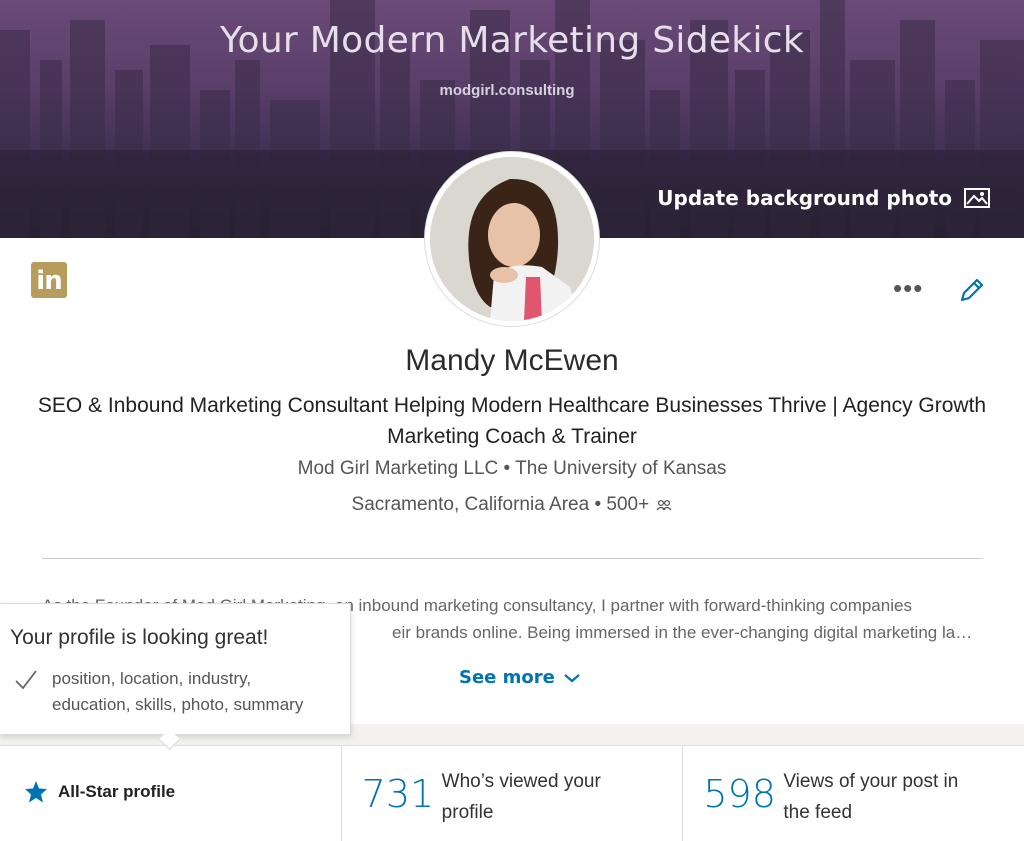  I want to click on edit-profile-button, so click(972, 292).